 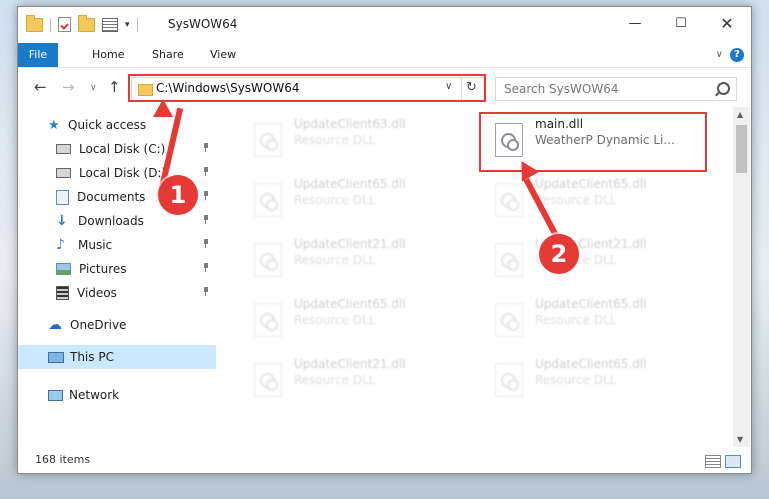 I want to click on maximize-button: ☐, so click(x=681, y=23).